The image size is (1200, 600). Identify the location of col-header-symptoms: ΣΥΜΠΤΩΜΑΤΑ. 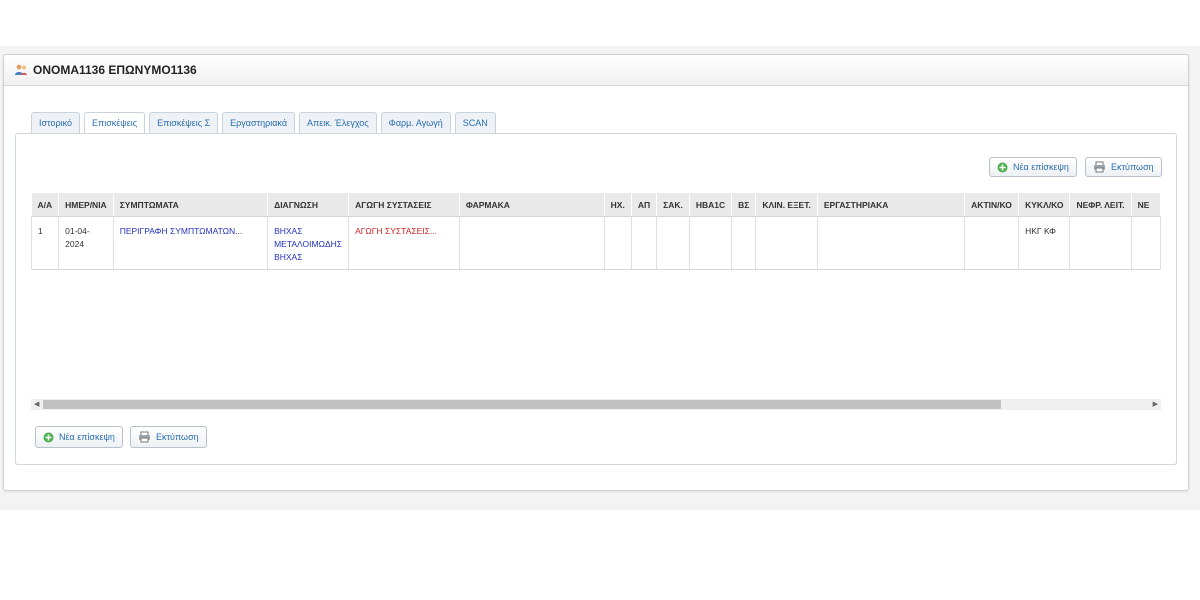
(191, 205).